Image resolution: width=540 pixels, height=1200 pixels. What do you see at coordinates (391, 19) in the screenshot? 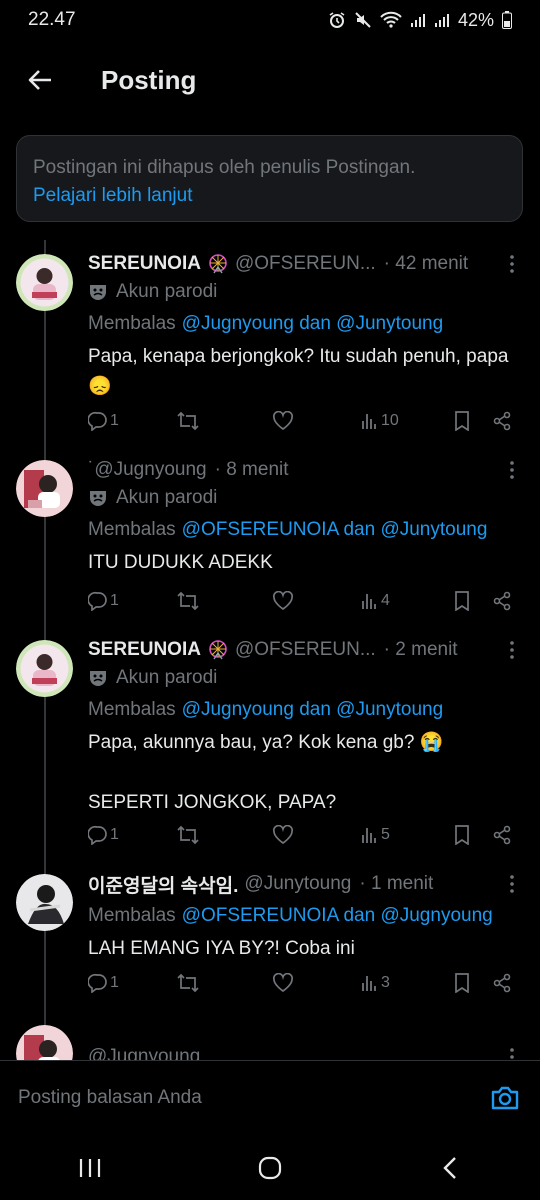
I see `wifi-icon` at bounding box center [391, 19].